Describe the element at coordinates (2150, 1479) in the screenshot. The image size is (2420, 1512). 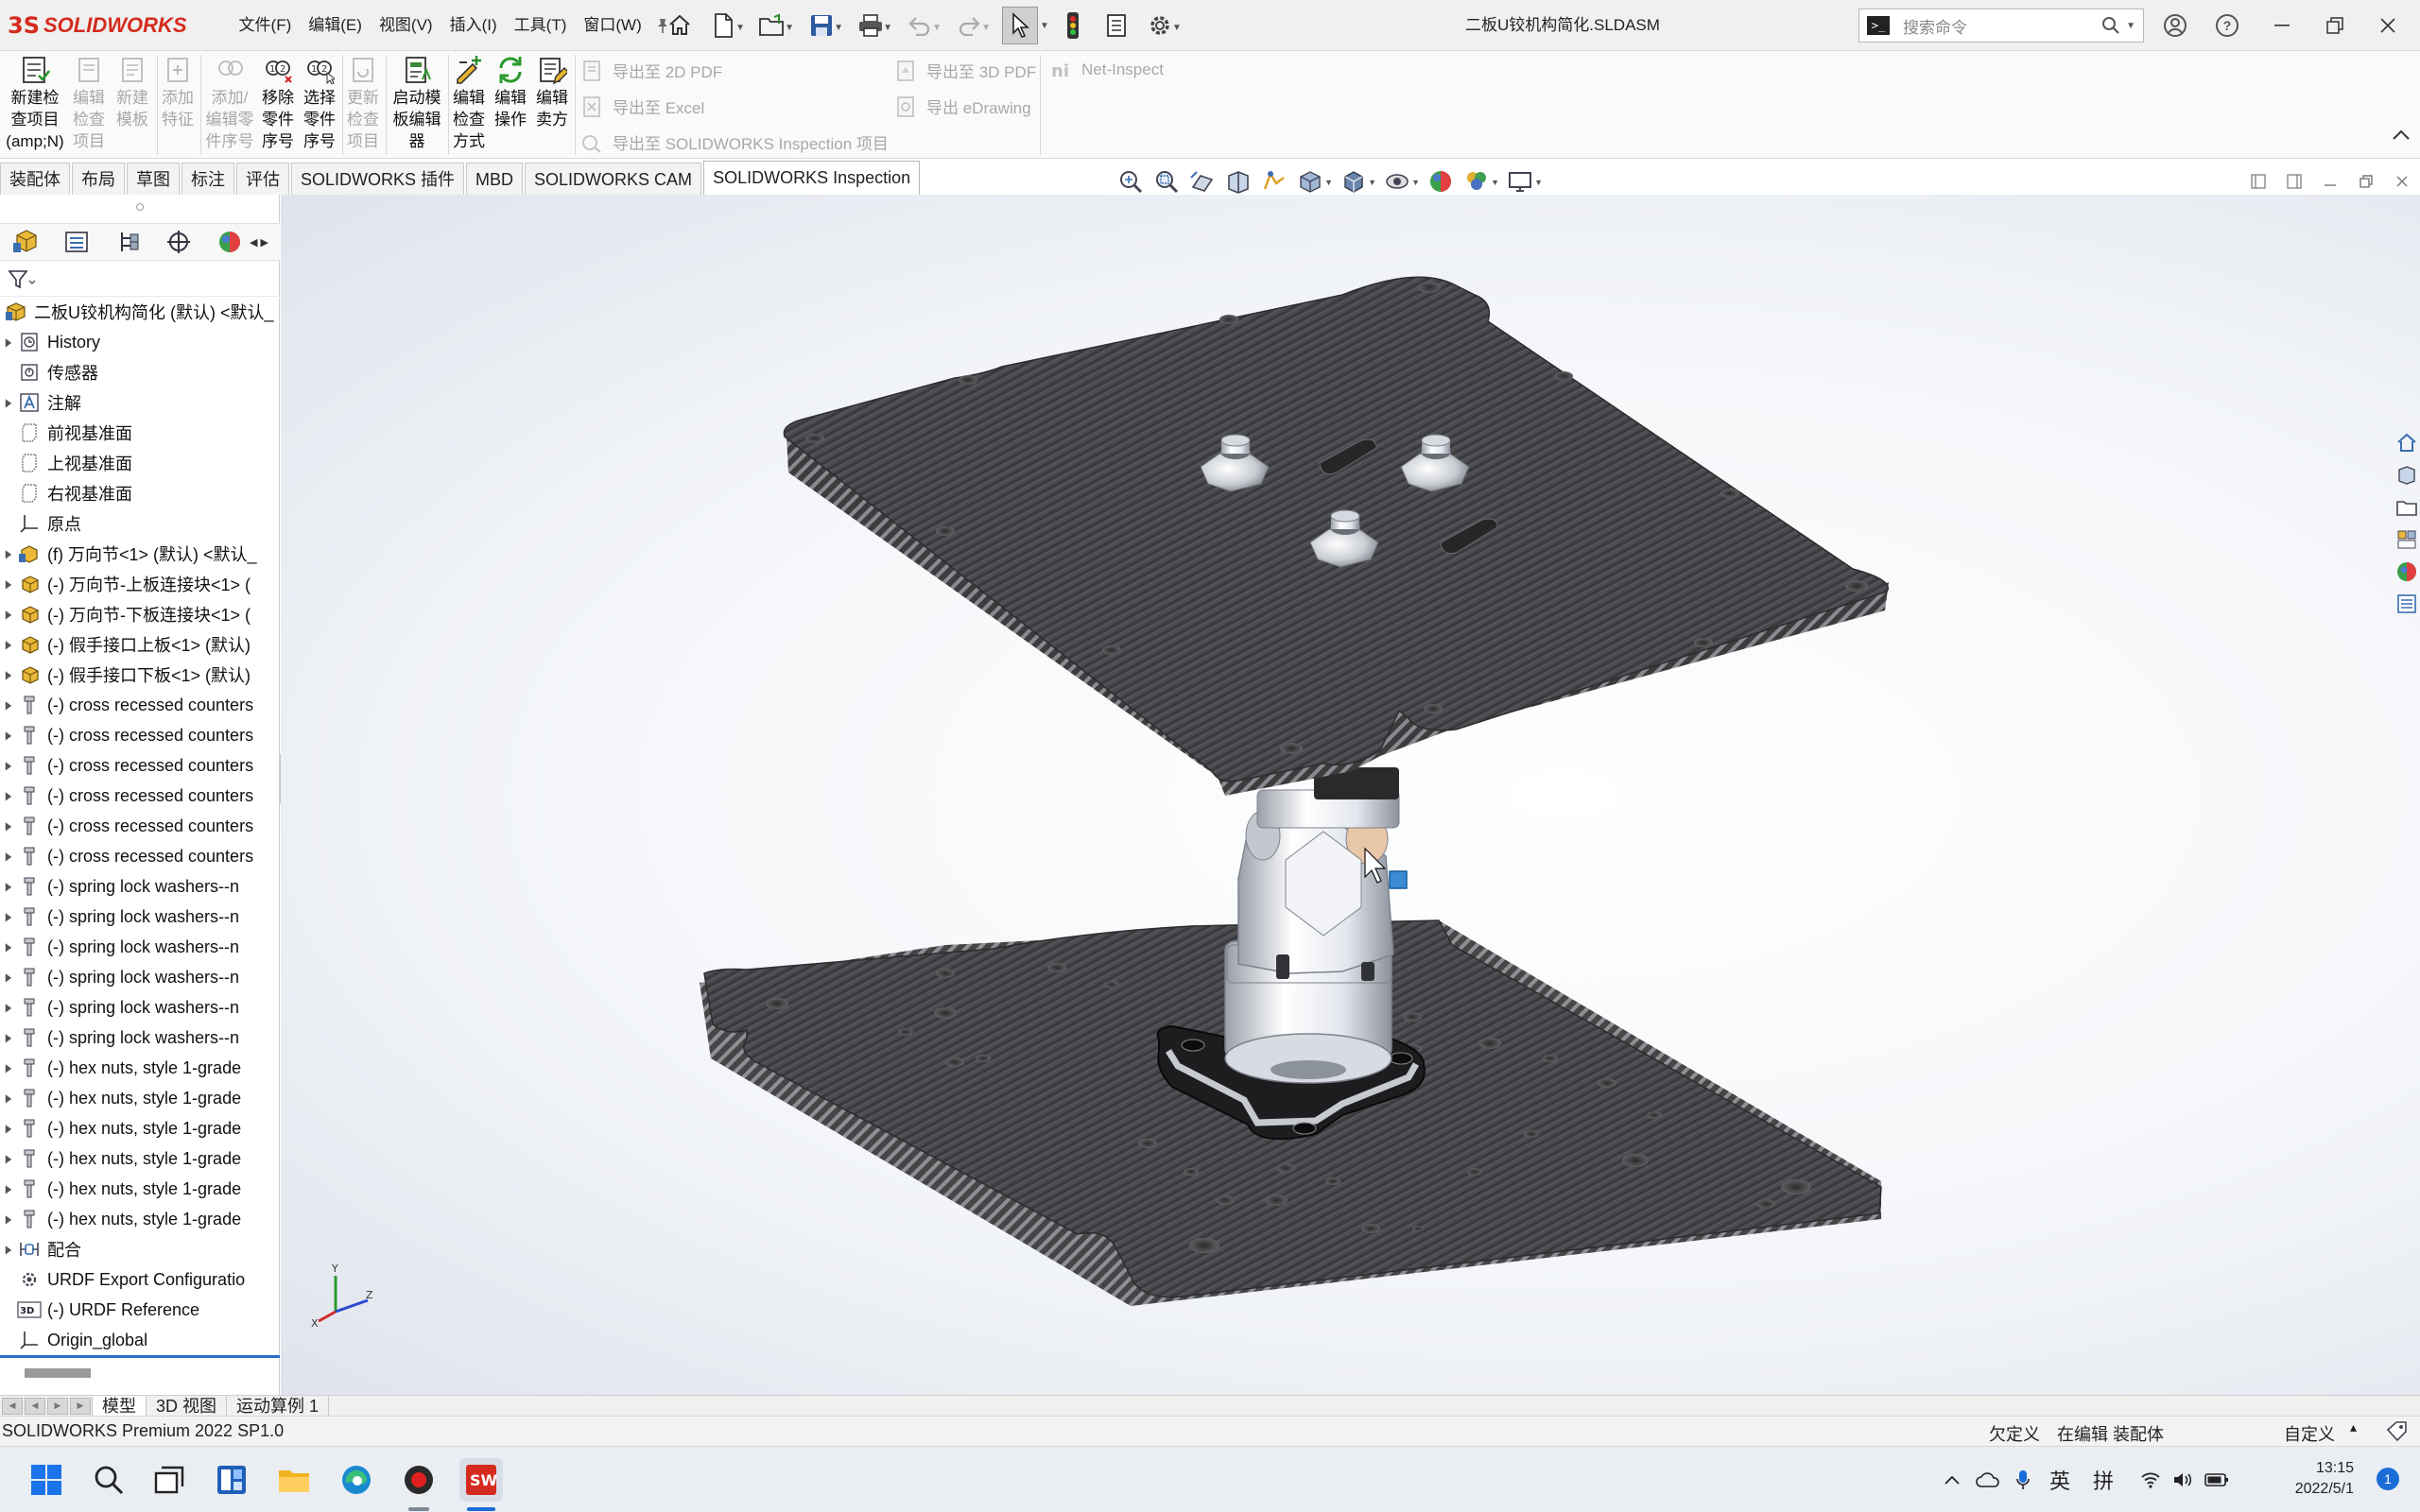
I see `wifi-icon` at that location.